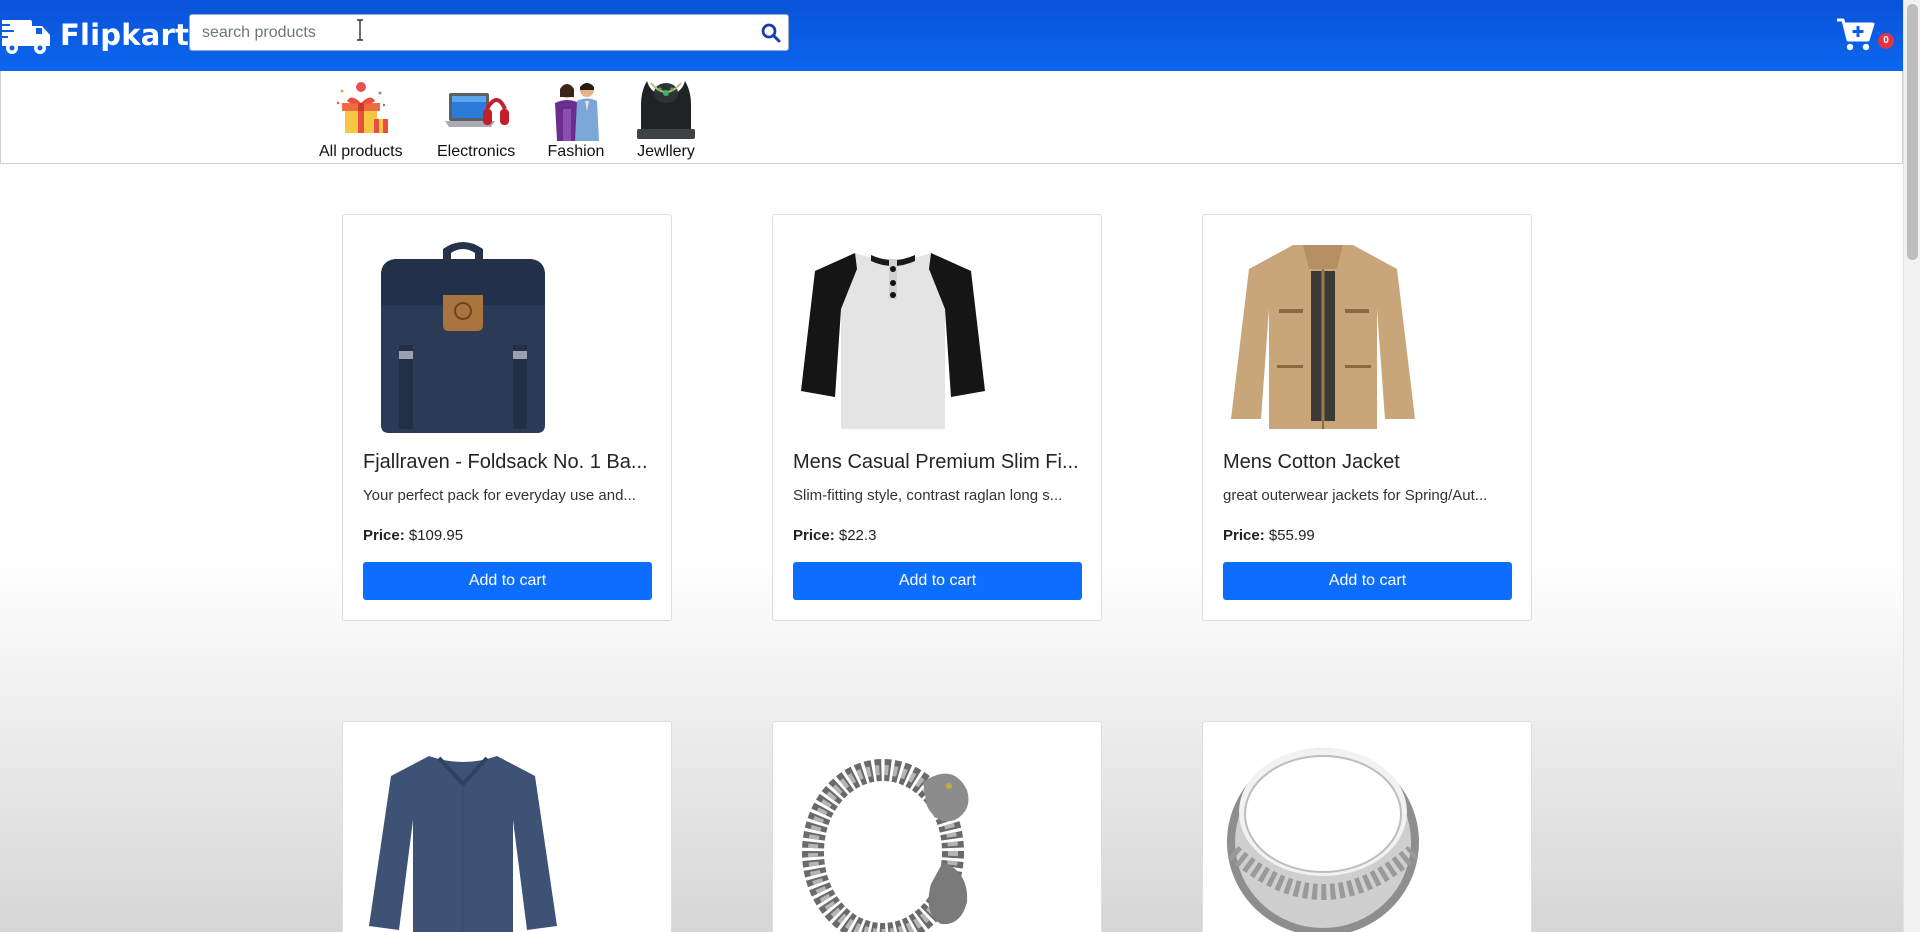 The image size is (1920, 932). Describe the element at coordinates (477, 110) in the screenshot. I see `laptop-headphones-image` at that location.